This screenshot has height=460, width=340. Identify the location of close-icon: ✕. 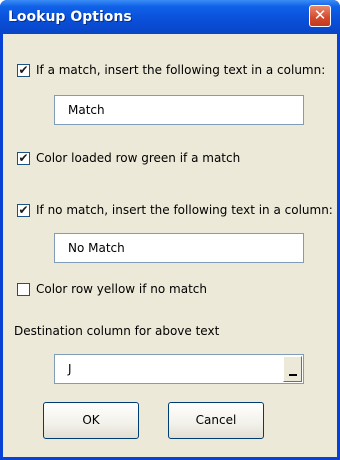
(320, 16).